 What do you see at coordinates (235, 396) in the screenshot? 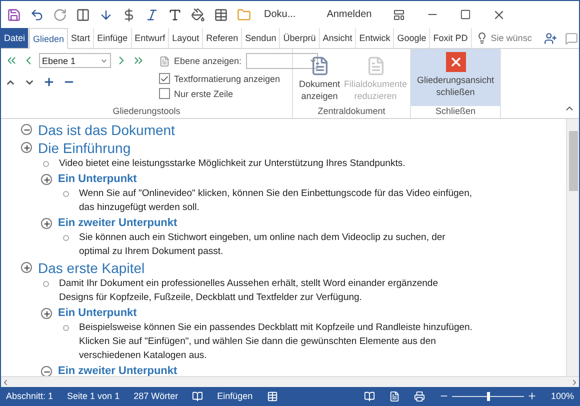
I see `insert-mode: Einfügen` at bounding box center [235, 396].